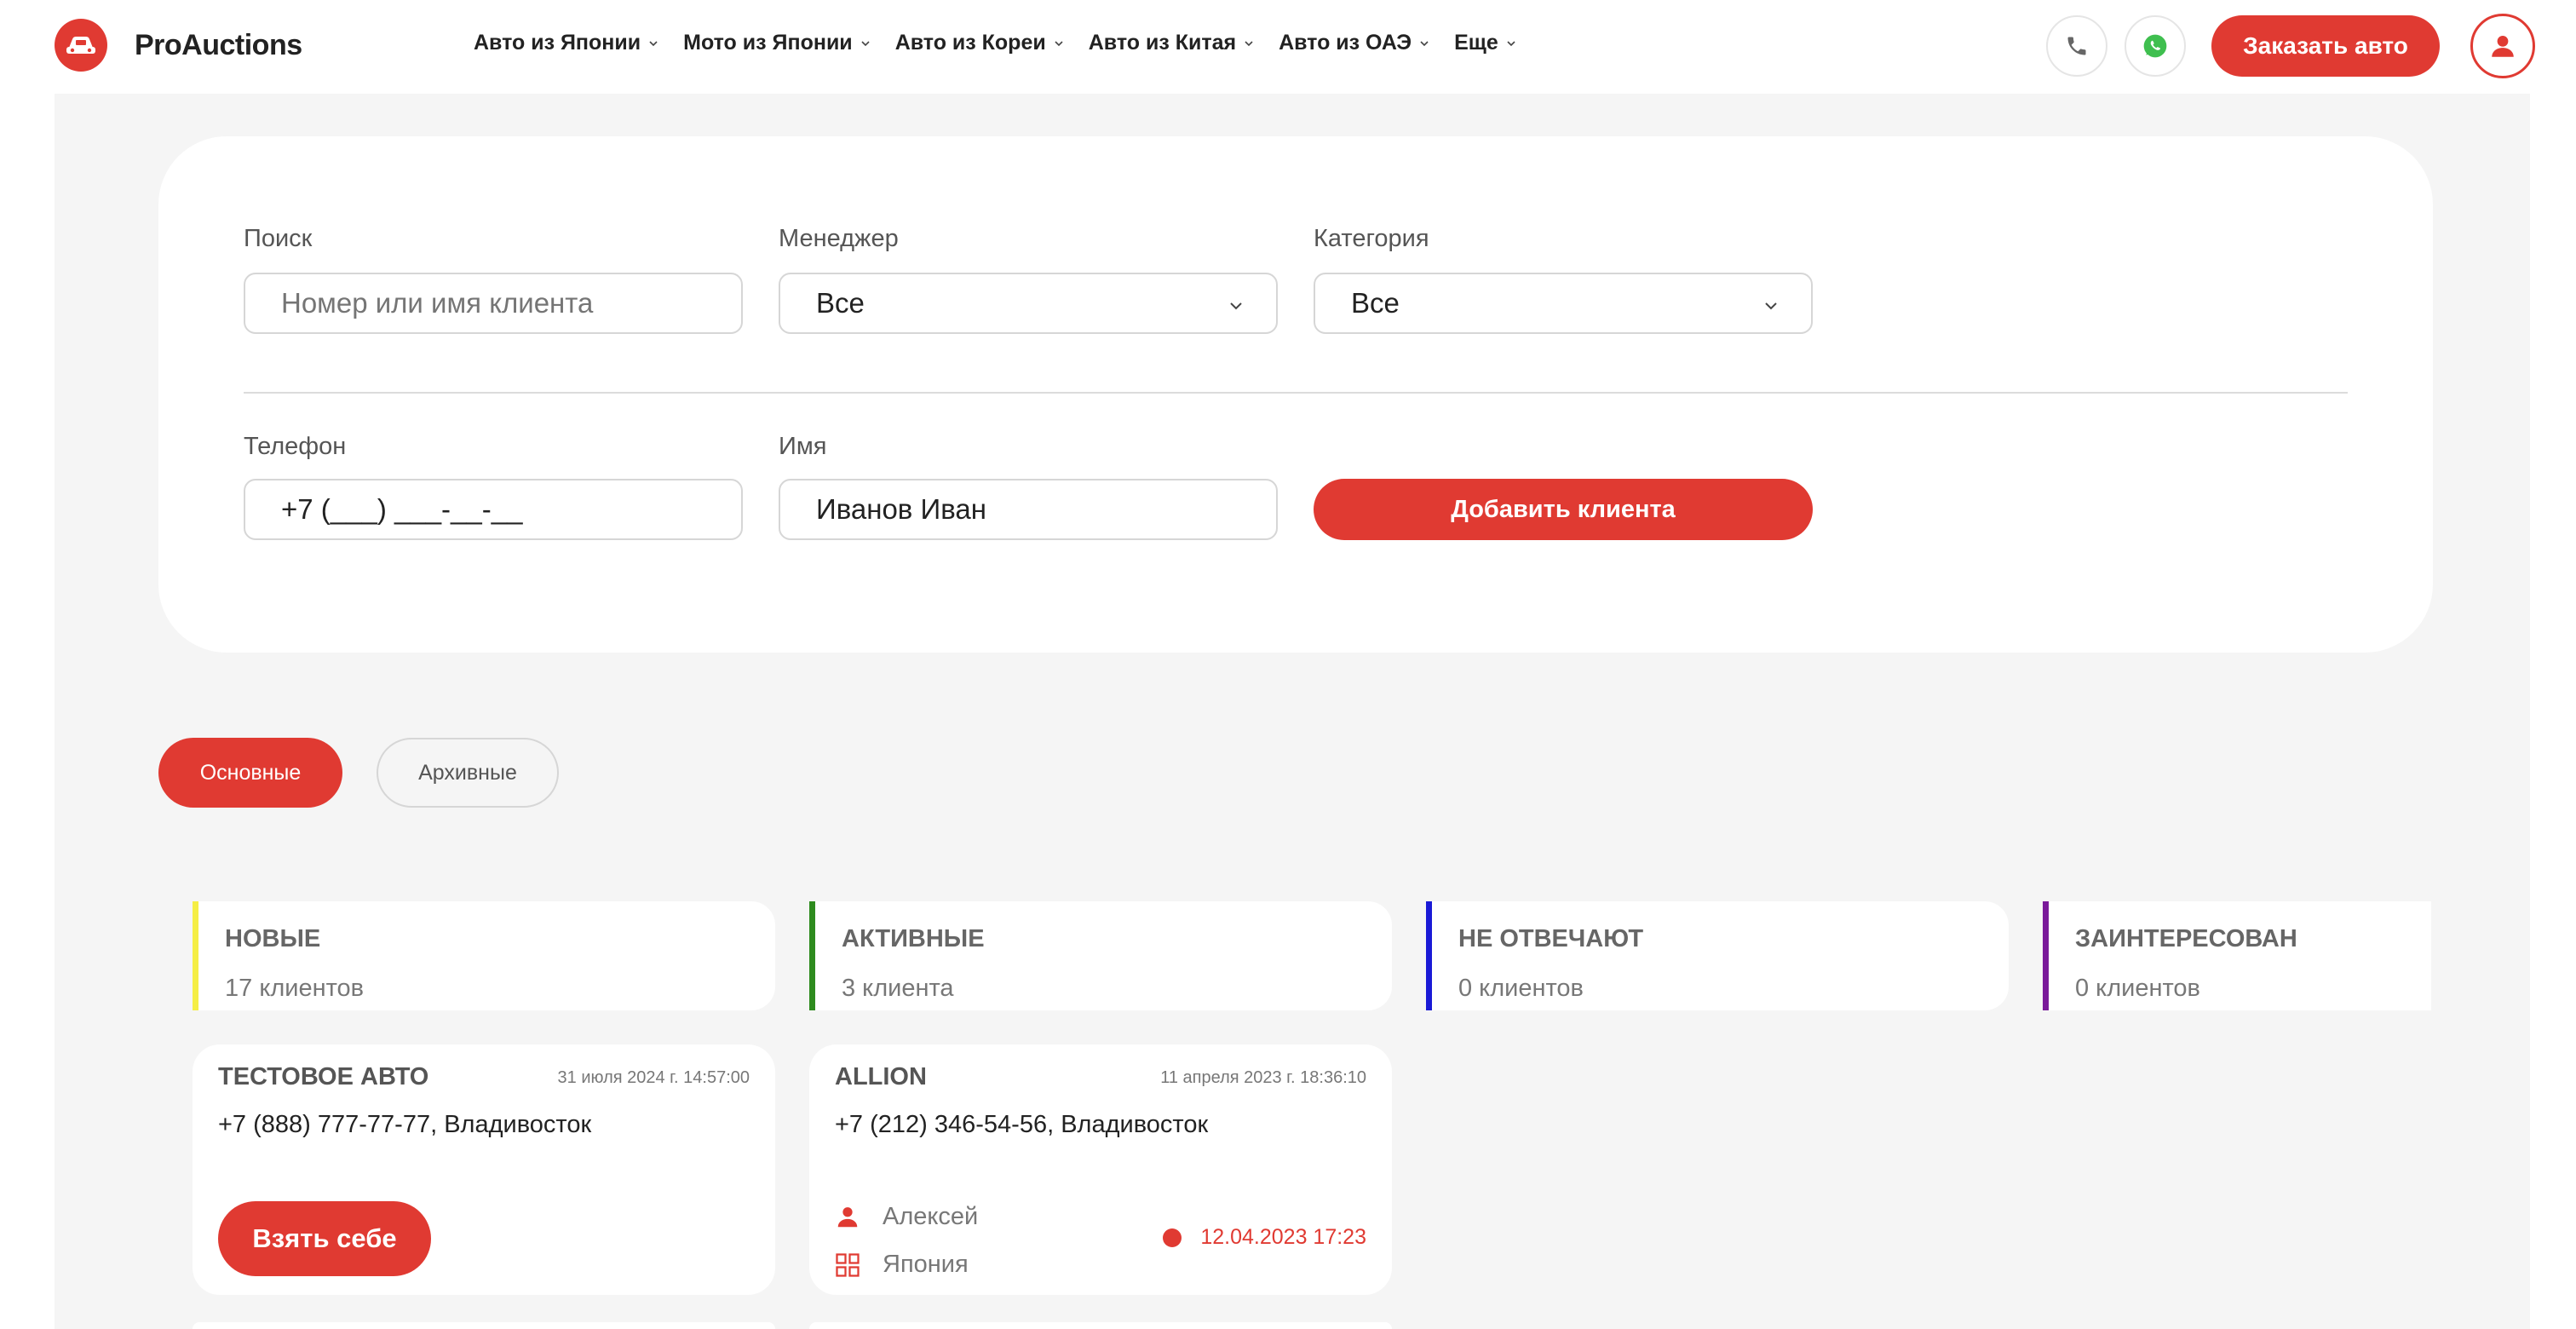 The image size is (2576, 1329). What do you see at coordinates (914, 939) in the screenshot?
I see `column-title: АКТИВНЫЕ` at bounding box center [914, 939].